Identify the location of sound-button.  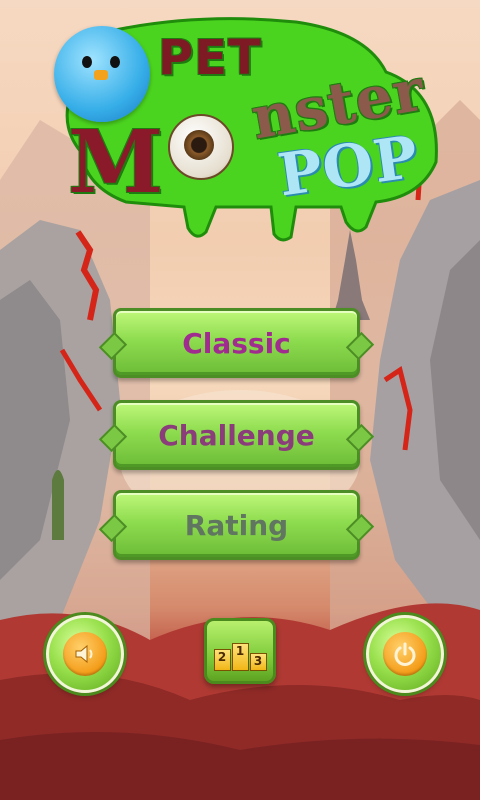
(85, 654).